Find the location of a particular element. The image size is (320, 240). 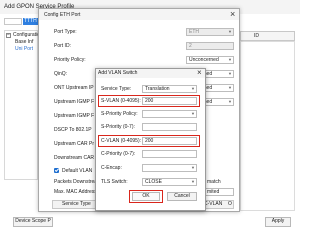

device-scope-button: Device Scope P is located at coordinates (33, 222).